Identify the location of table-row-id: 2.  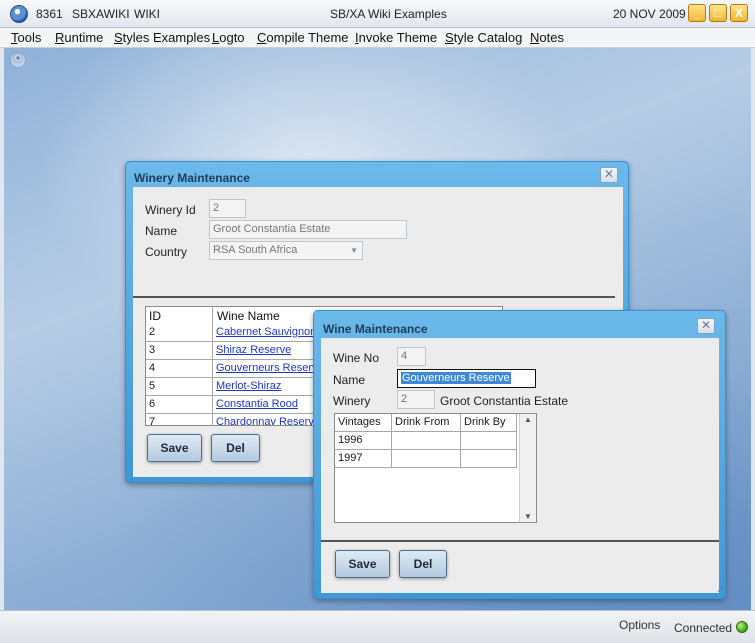
(179, 333).